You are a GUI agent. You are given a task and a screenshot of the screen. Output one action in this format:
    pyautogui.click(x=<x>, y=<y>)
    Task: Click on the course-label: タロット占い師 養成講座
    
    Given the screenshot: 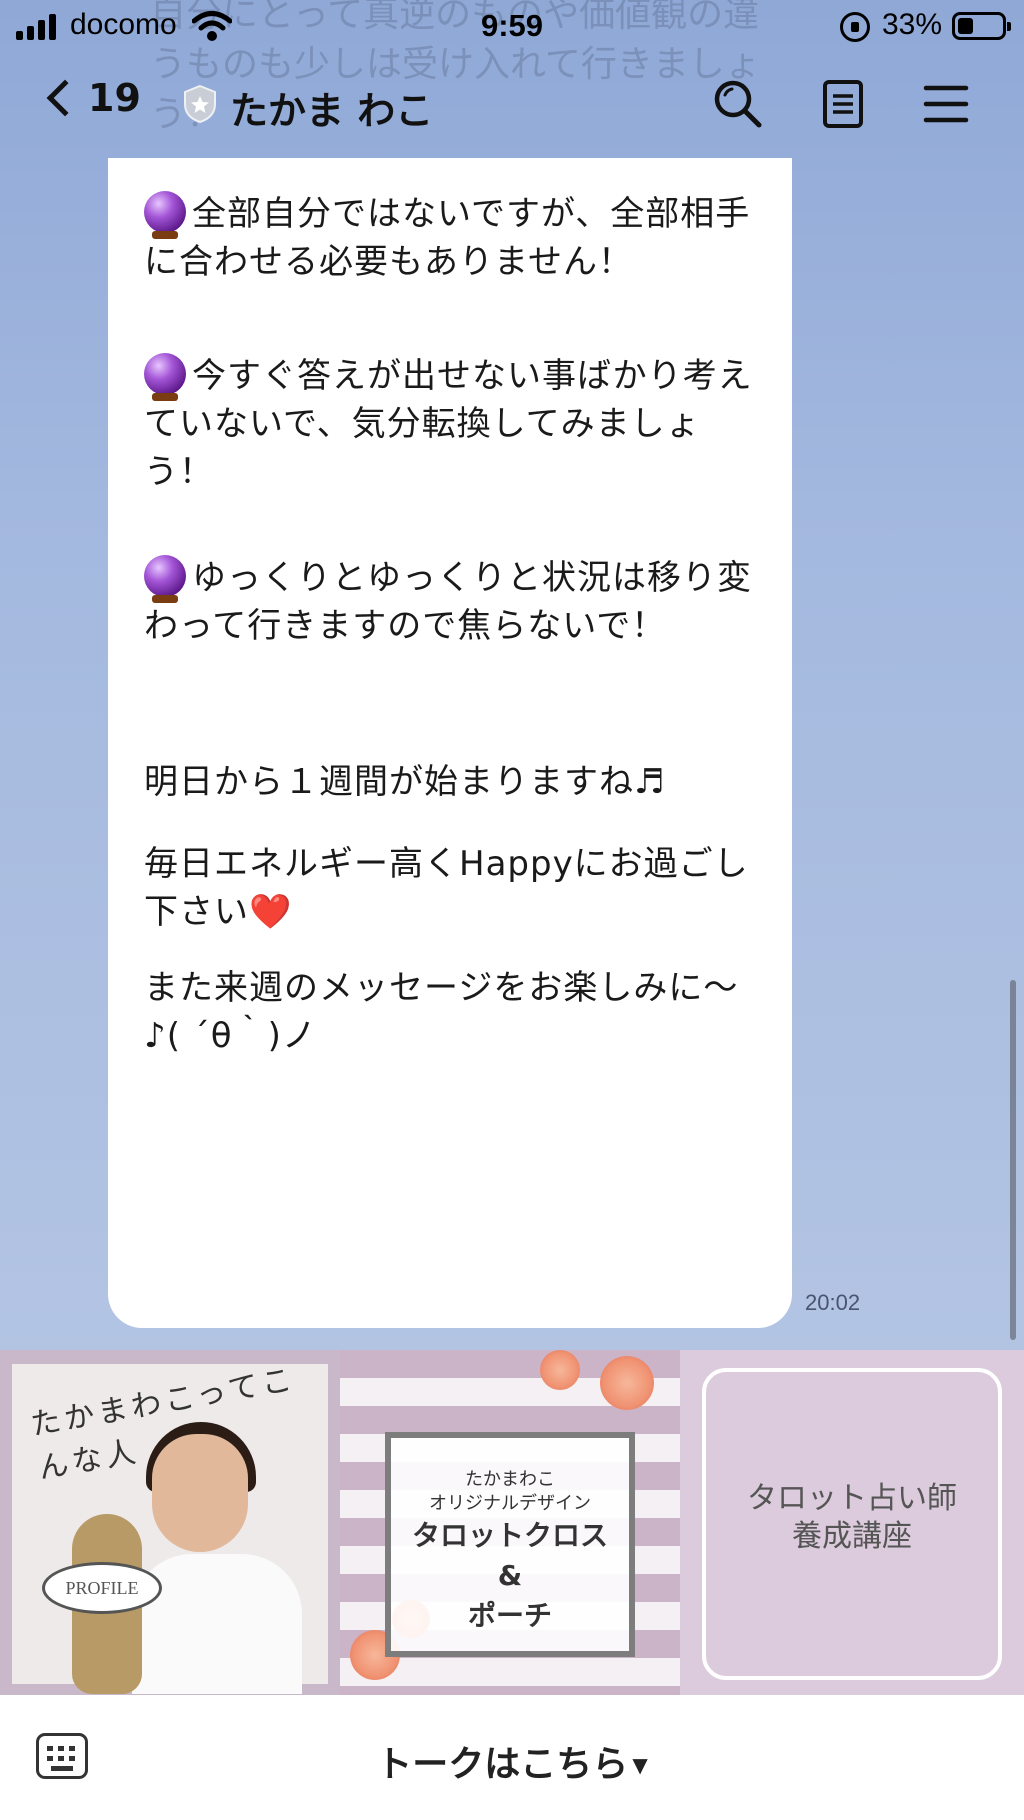 What is the action you would take?
    pyautogui.click(x=852, y=1517)
    